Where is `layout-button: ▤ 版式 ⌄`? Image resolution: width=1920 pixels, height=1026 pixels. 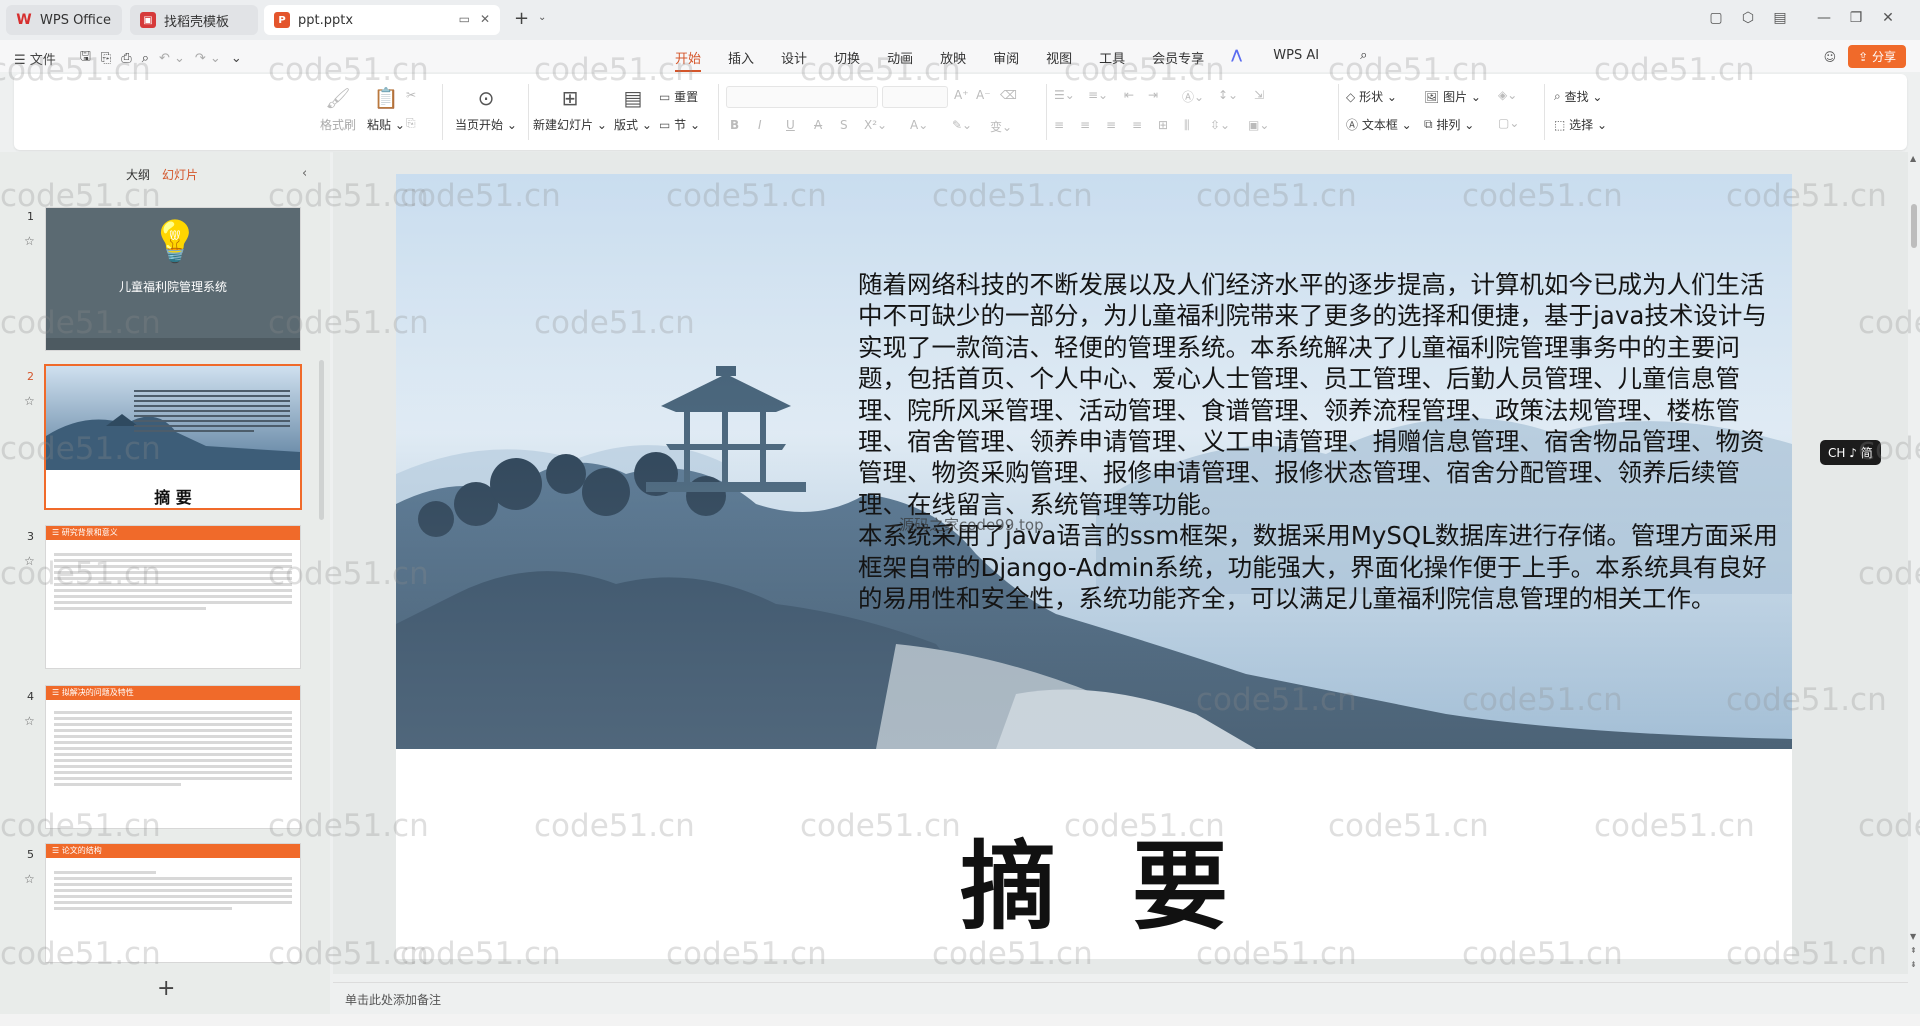 layout-button: ▤ 版式 ⌄ is located at coordinates (633, 109).